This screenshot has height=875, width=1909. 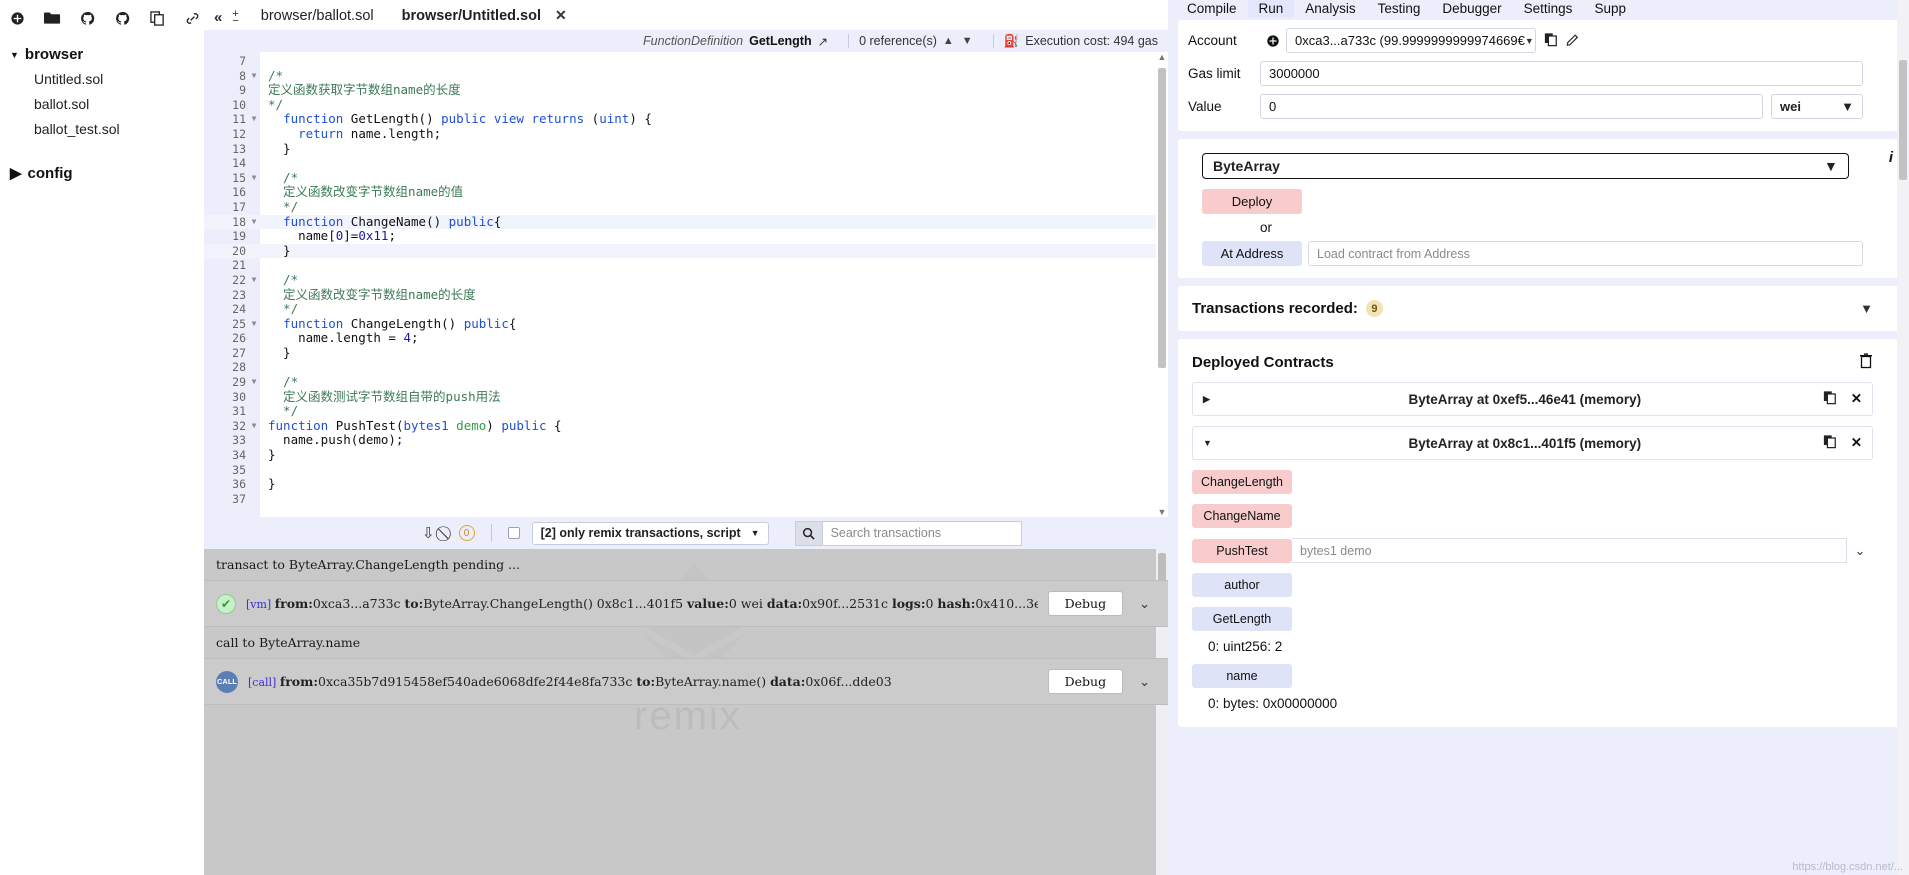 What do you see at coordinates (317, 16) in the screenshot?
I see `tab-ballot-sol: browser/ballot.sol` at bounding box center [317, 16].